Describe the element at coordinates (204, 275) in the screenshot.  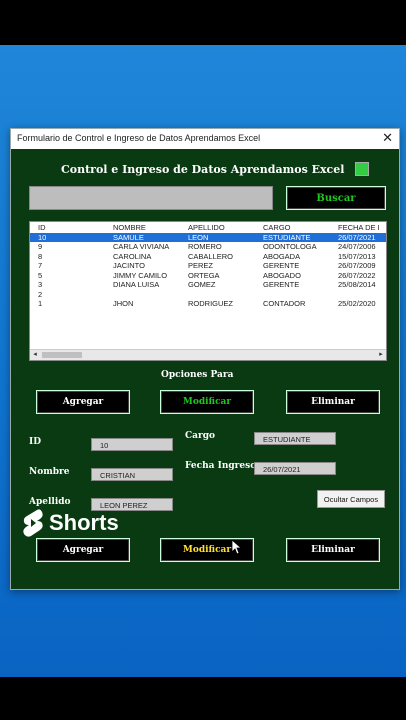
I see `cell-apellido: ORTEGA` at that location.